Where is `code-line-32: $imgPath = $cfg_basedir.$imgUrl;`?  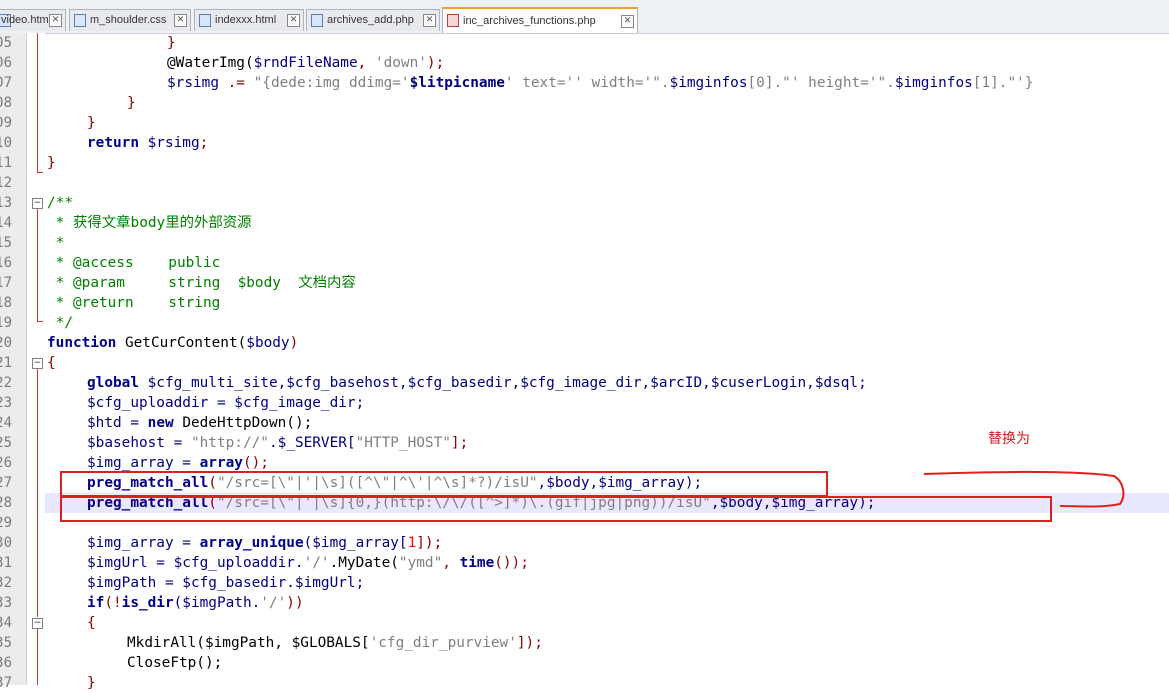 code-line-32: $imgPath = $cfg_basedir.$imgUrl; is located at coordinates (225, 583).